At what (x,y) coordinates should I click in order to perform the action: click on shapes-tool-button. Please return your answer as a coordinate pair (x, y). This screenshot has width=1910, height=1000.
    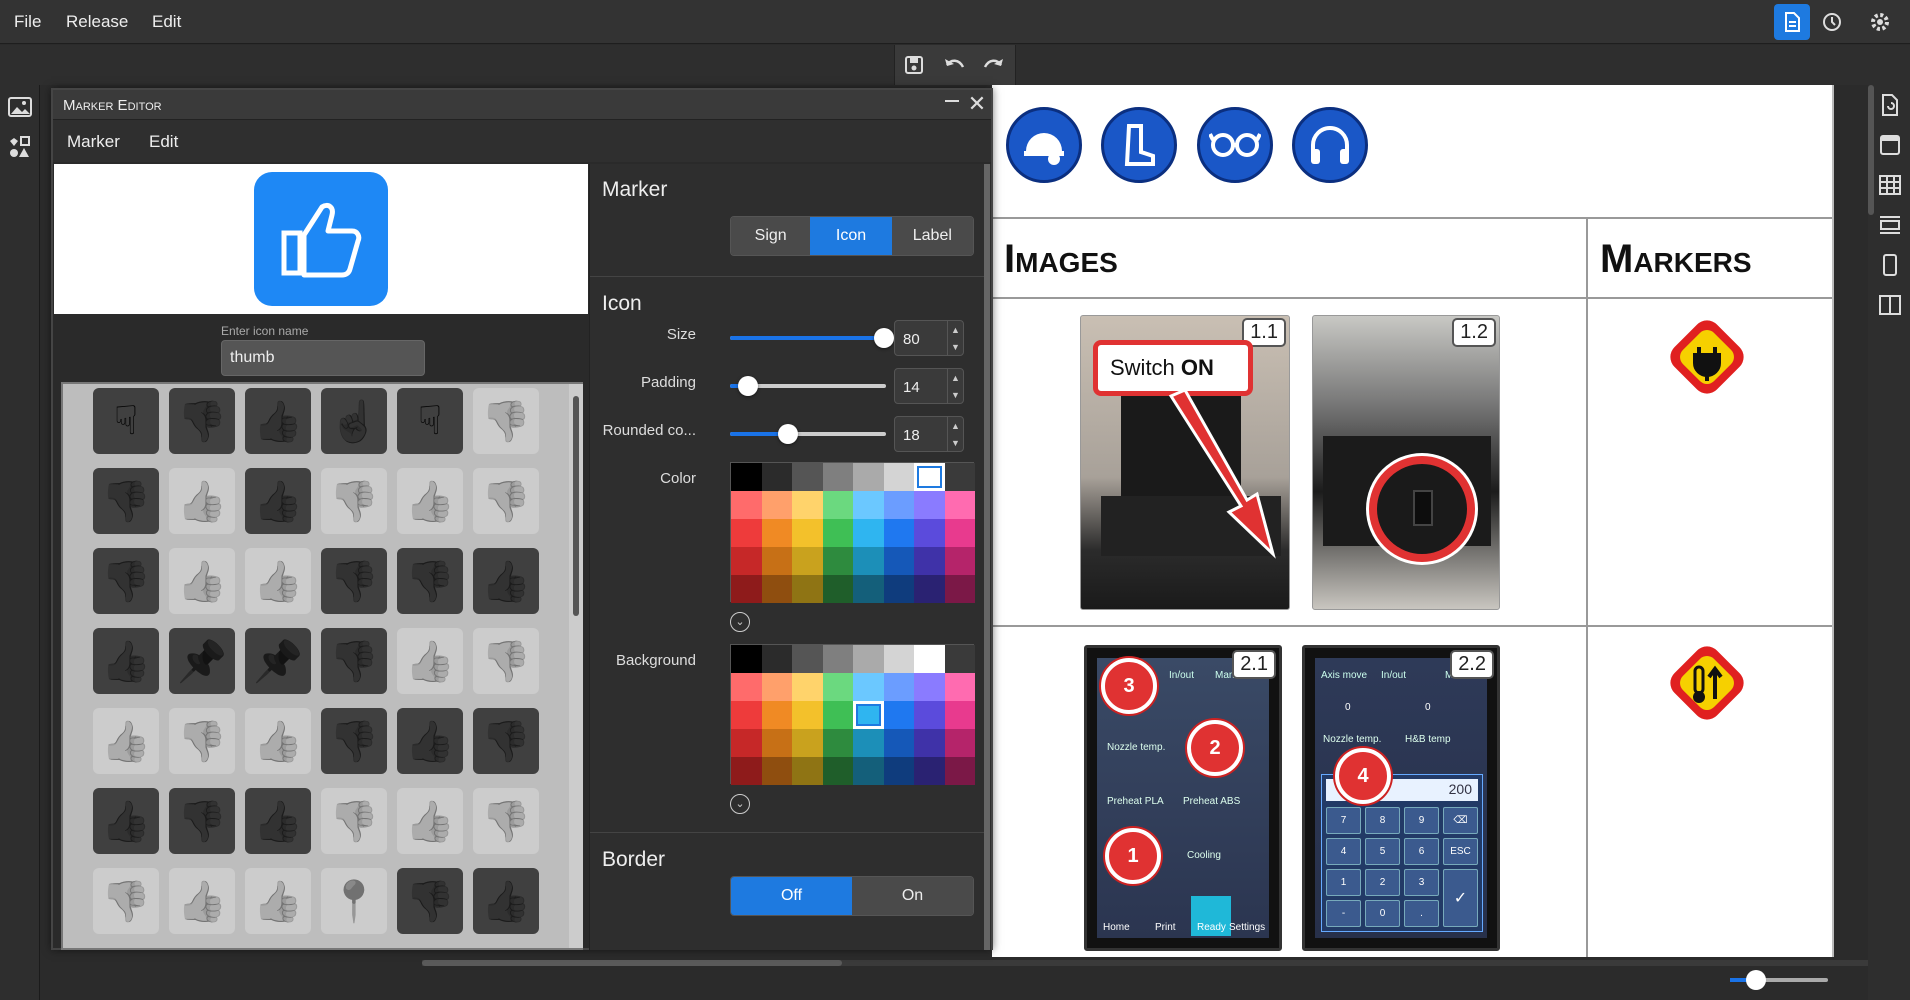
    Looking at the image, I should click on (20, 147).